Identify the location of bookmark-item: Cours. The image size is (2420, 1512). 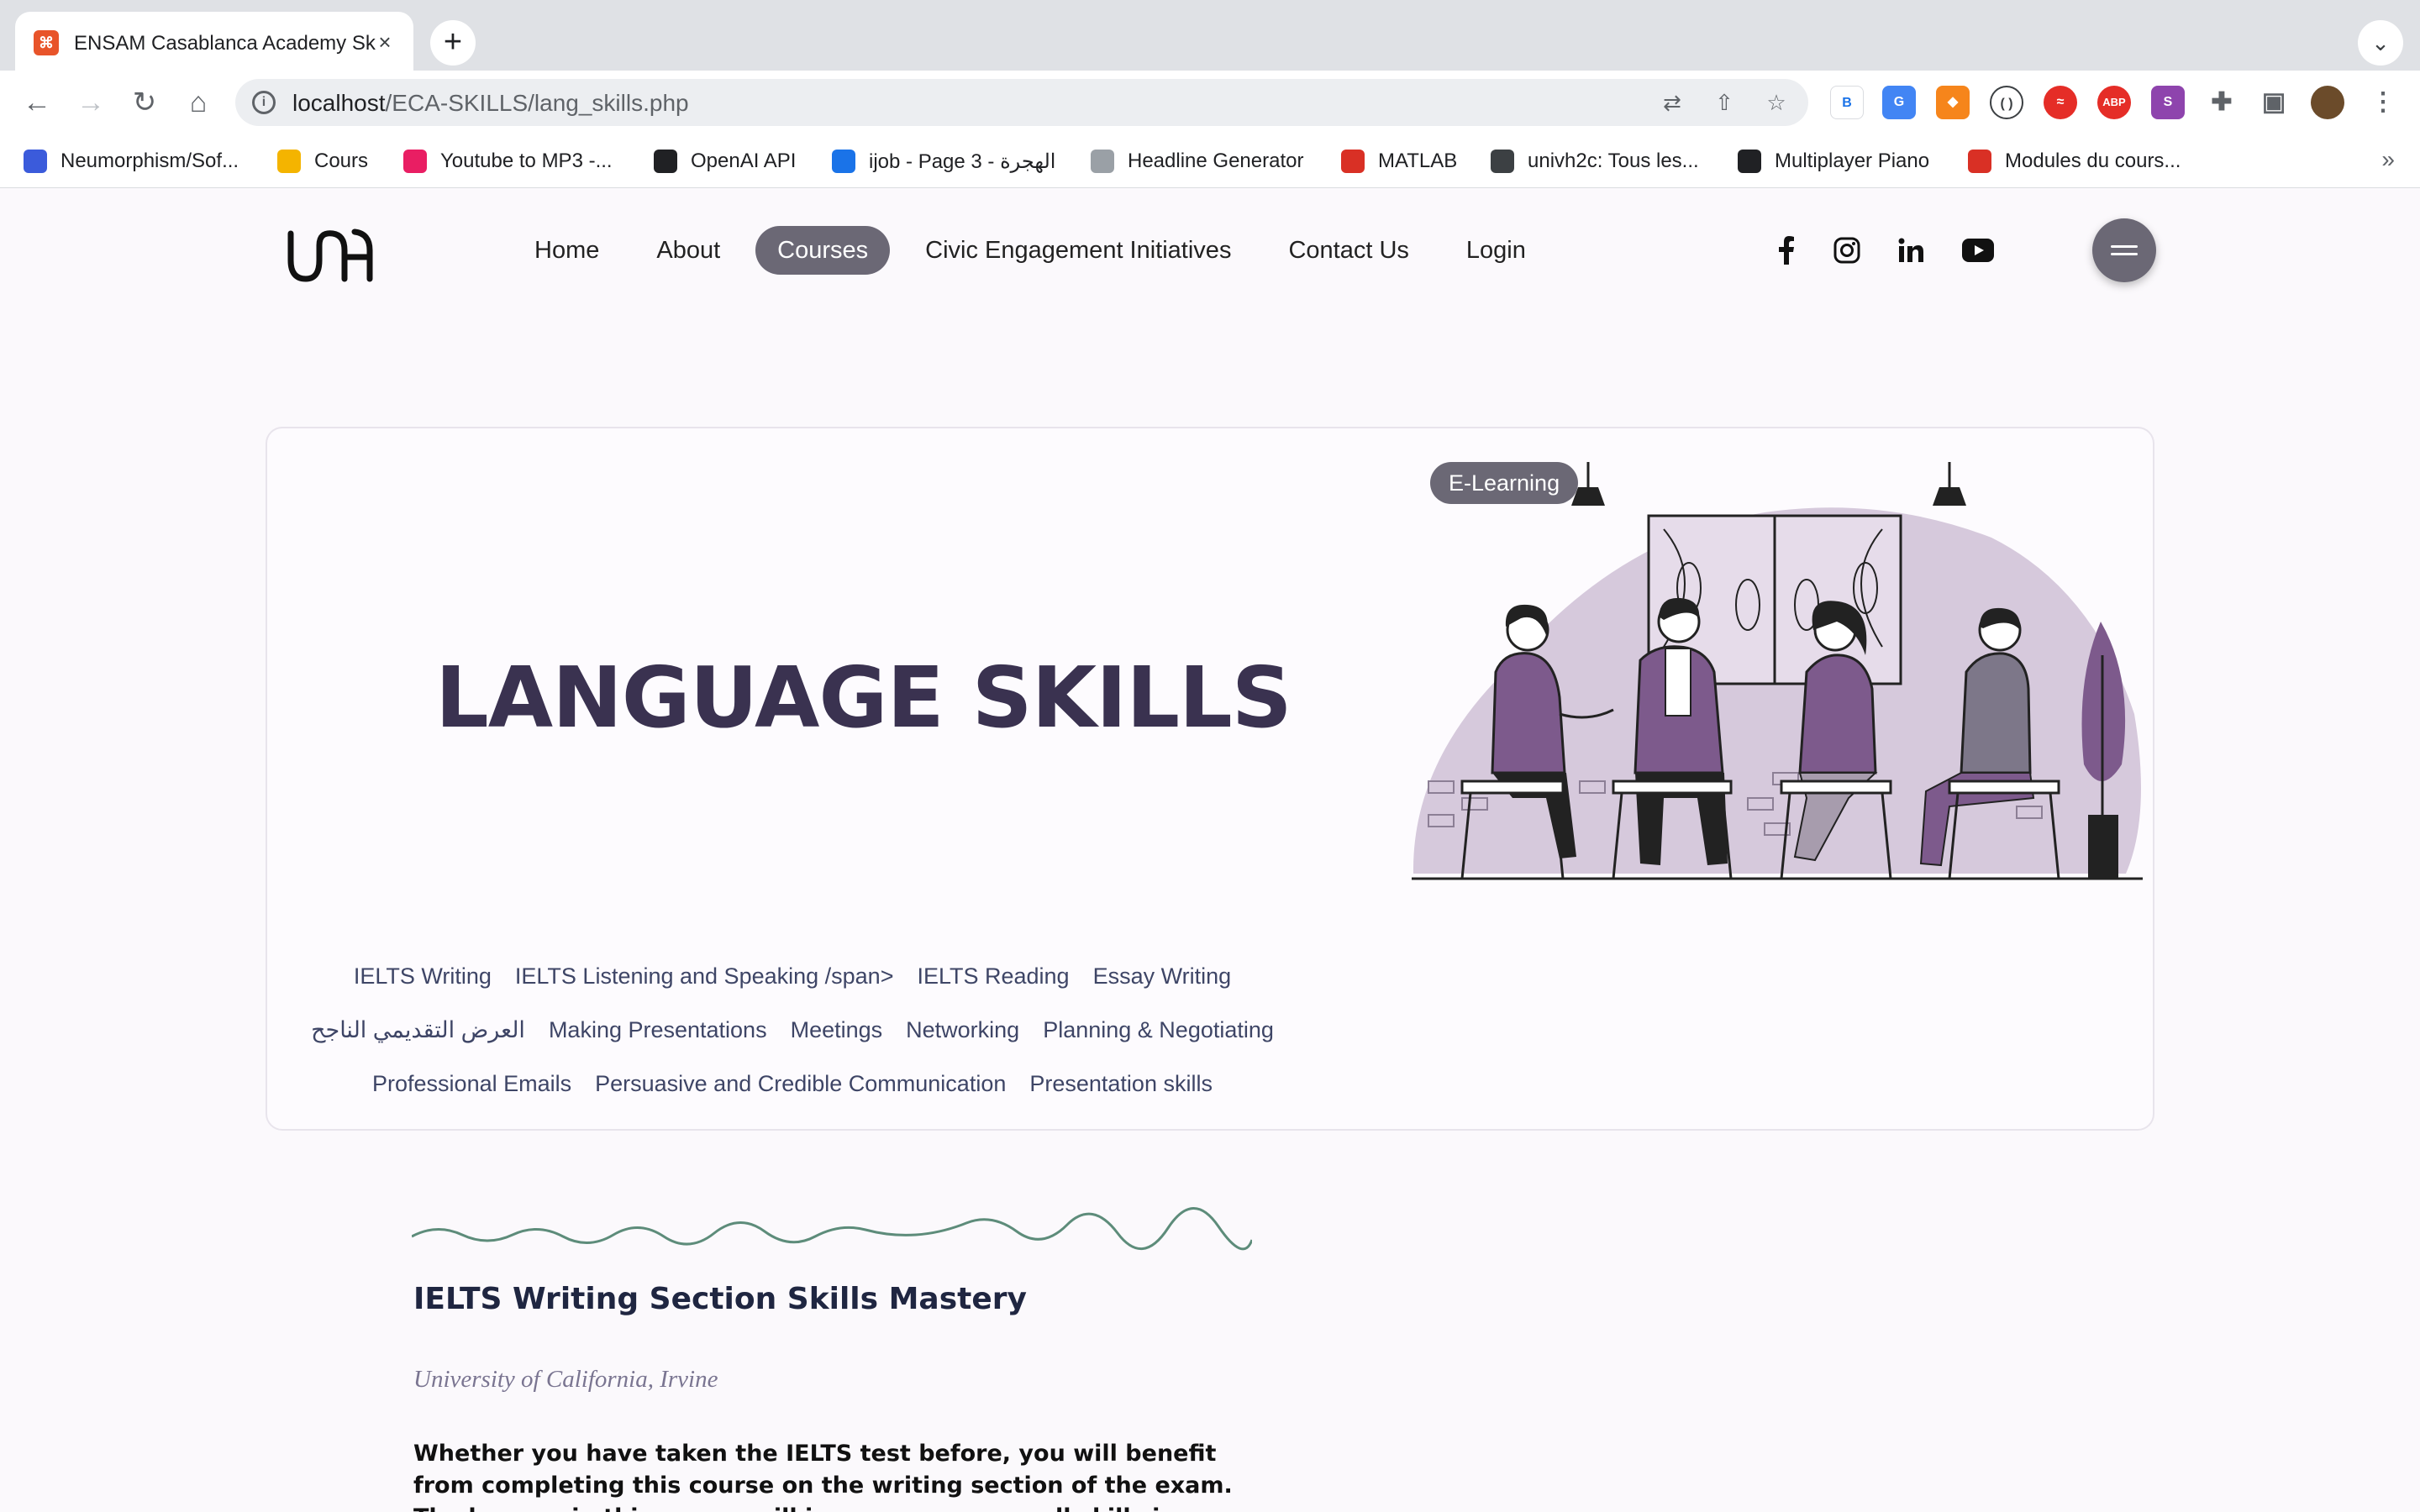
(322, 161).